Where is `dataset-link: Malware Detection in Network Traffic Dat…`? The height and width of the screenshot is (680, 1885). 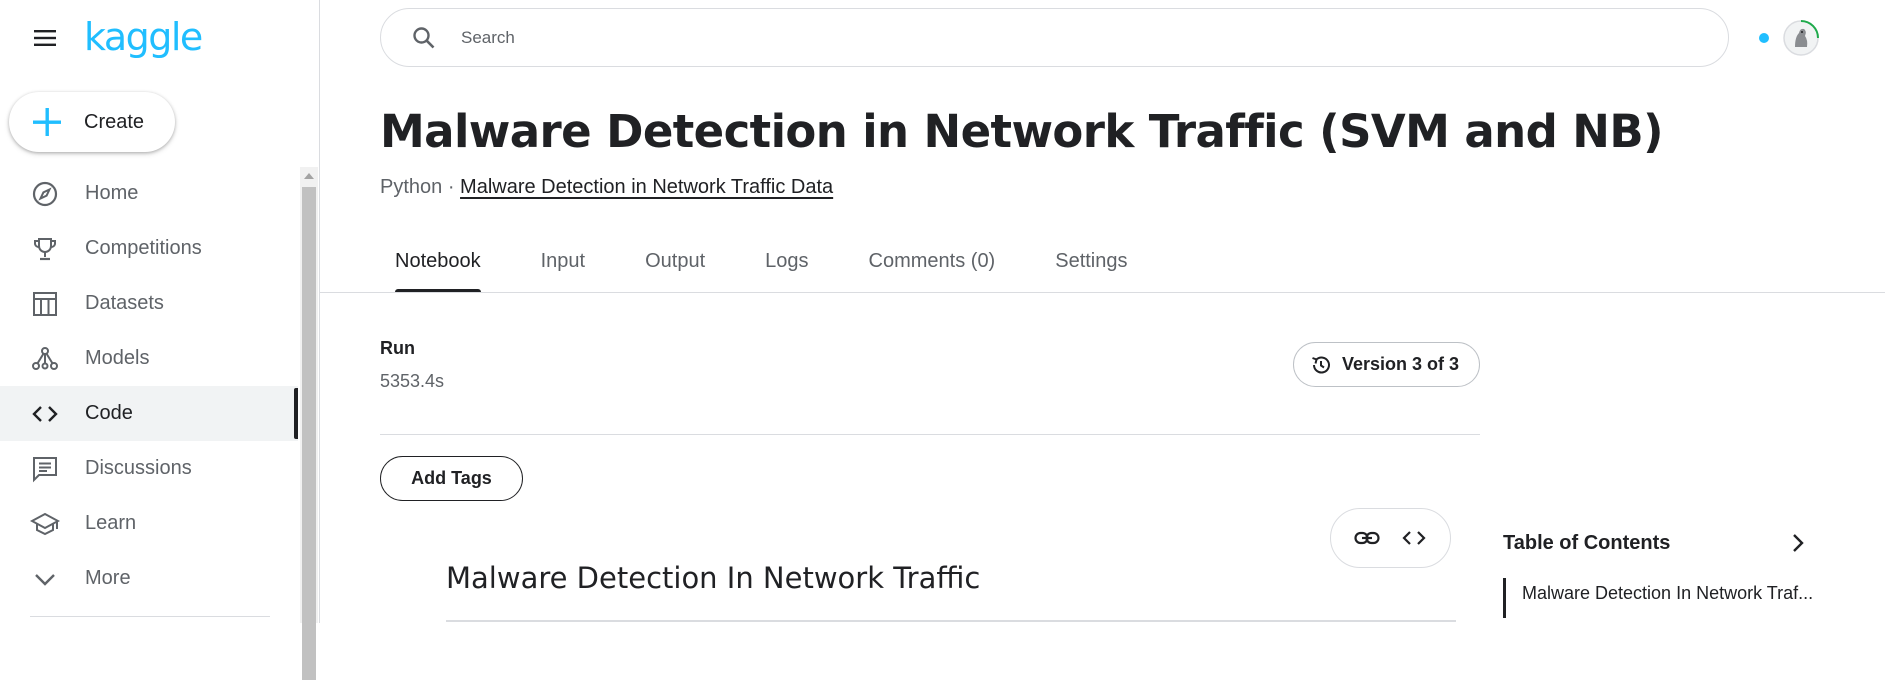
dataset-link: Malware Detection in Network Traffic Dat… is located at coordinates (646, 187).